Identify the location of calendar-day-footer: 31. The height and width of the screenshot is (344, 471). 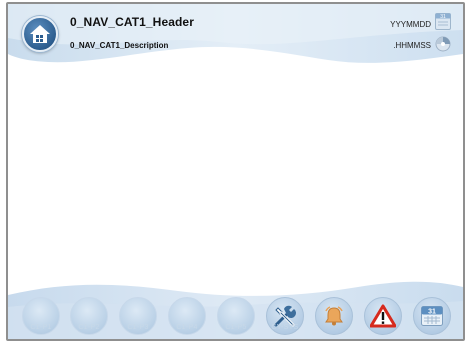
(432, 312).